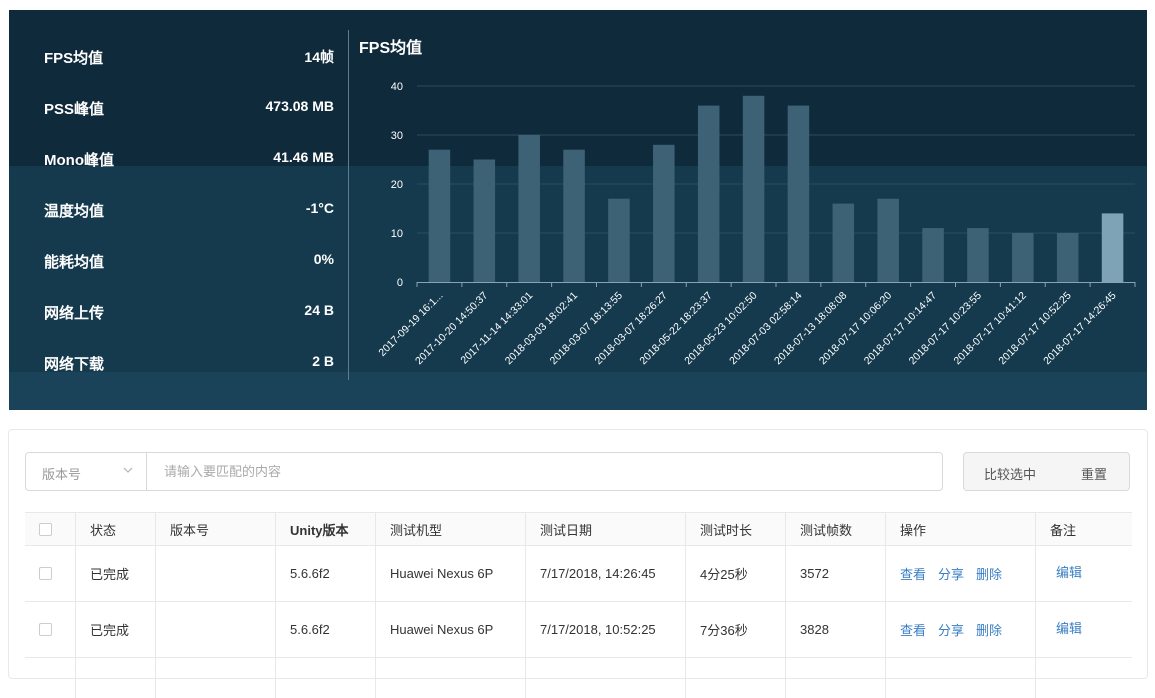 Image resolution: width=1155 pixels, height=698 pixels. I want to click on stat-label: Mono峰值, so click(79, 160).